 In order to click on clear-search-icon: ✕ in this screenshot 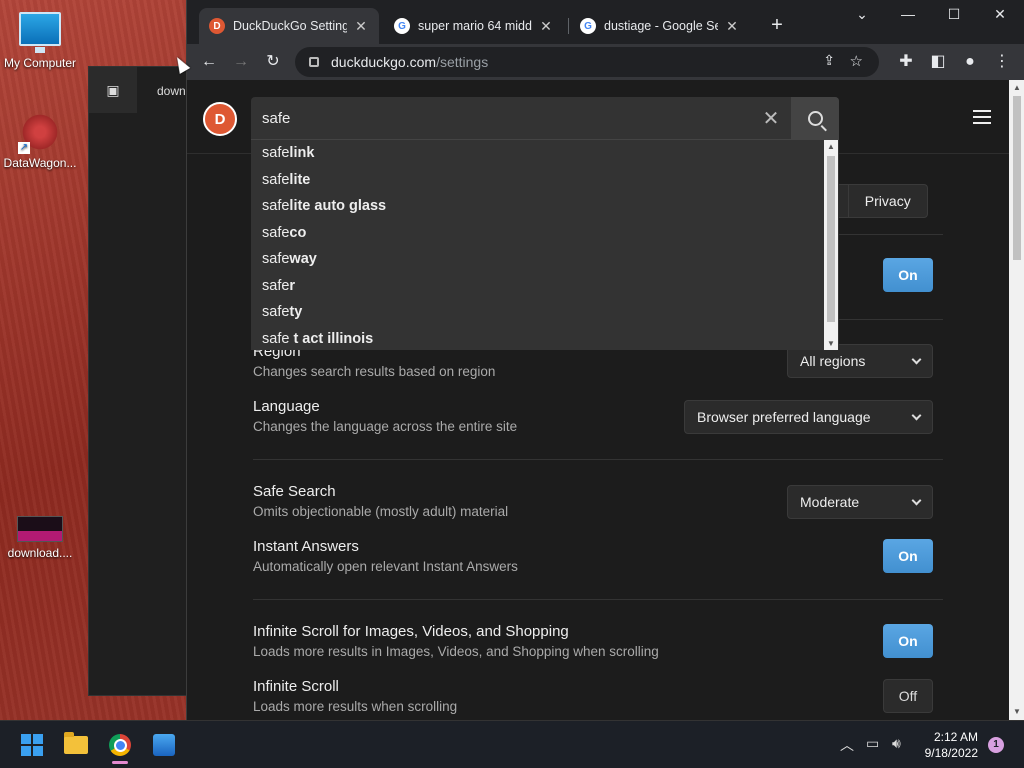, I will do `click(771, 118)`.